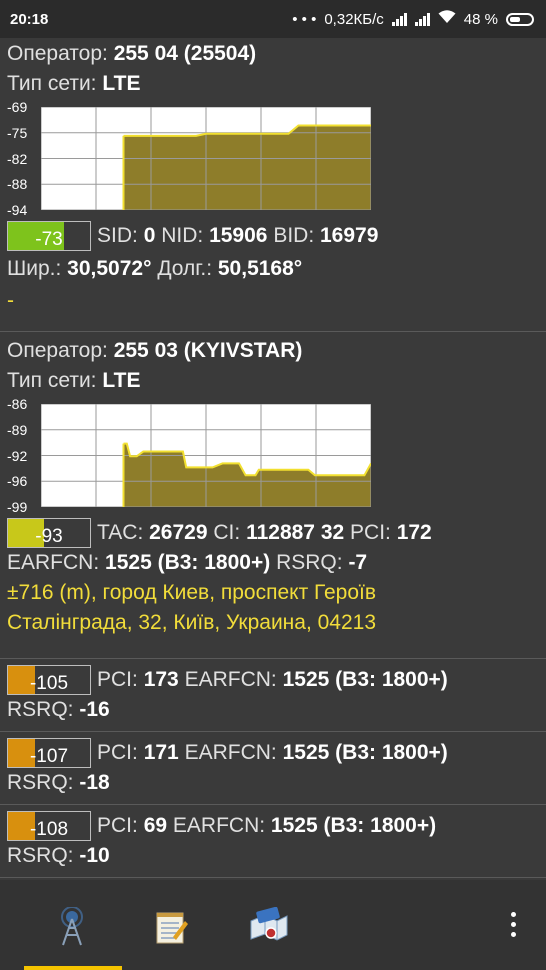 The width and height of the screenshot is (546, 970). Describe the element at coordinates (17, 107) in the screenshot. I see `y-tick-label: -69` at that location.